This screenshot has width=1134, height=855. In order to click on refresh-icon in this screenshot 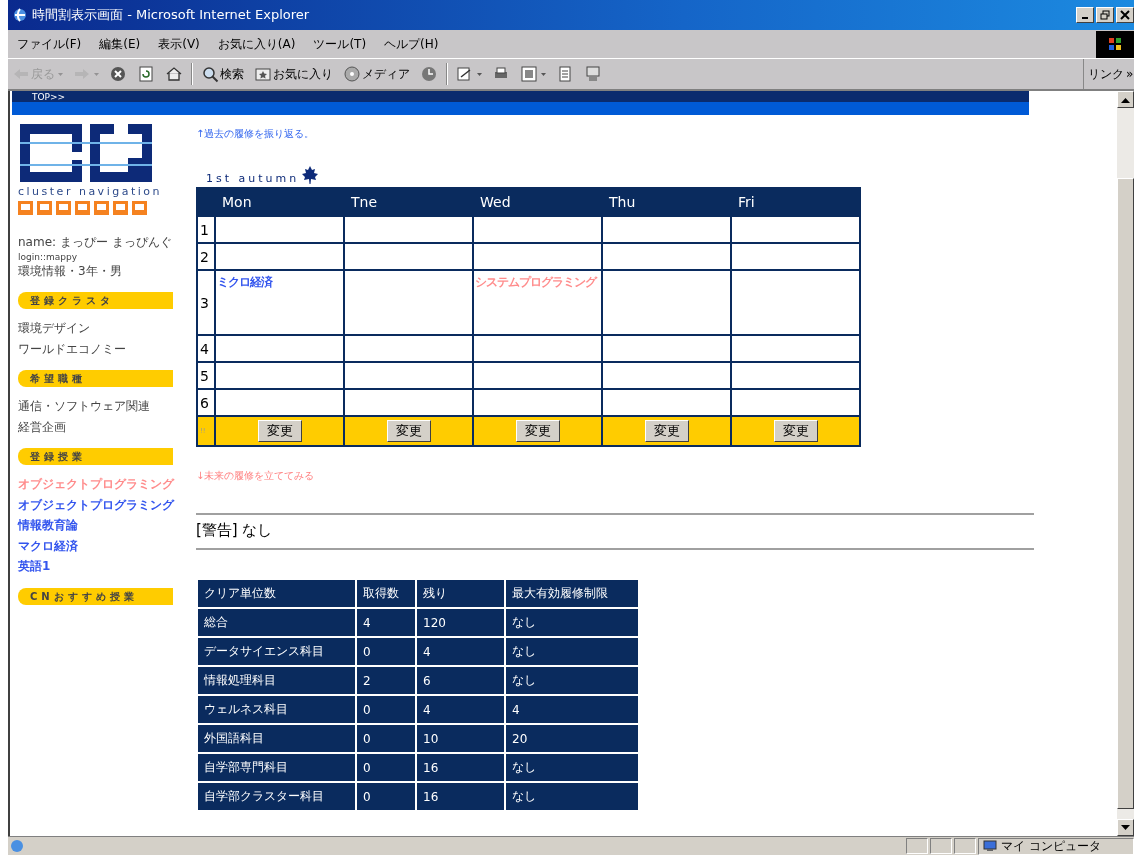, I will do `click(146, 74)`.